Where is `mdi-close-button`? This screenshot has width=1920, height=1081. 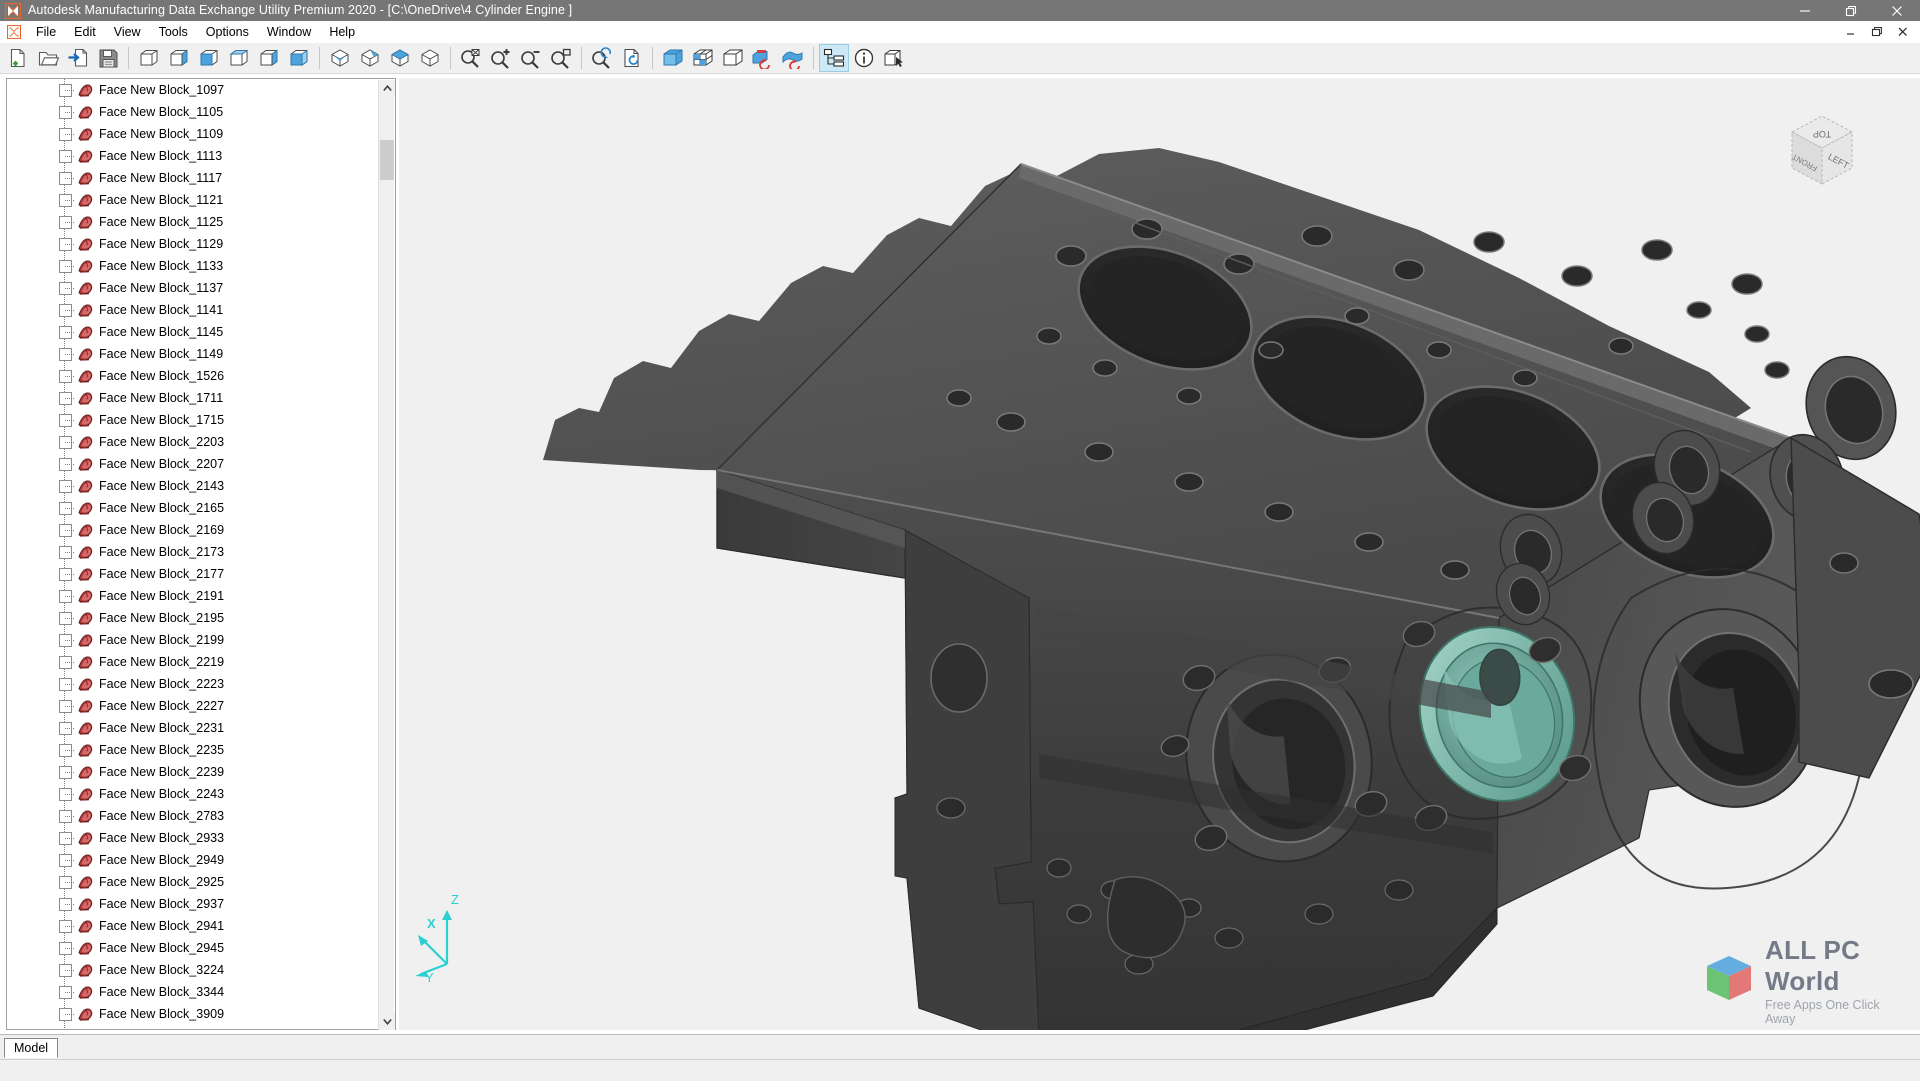 mdi-close-button is located at coordinates (1903, 32).